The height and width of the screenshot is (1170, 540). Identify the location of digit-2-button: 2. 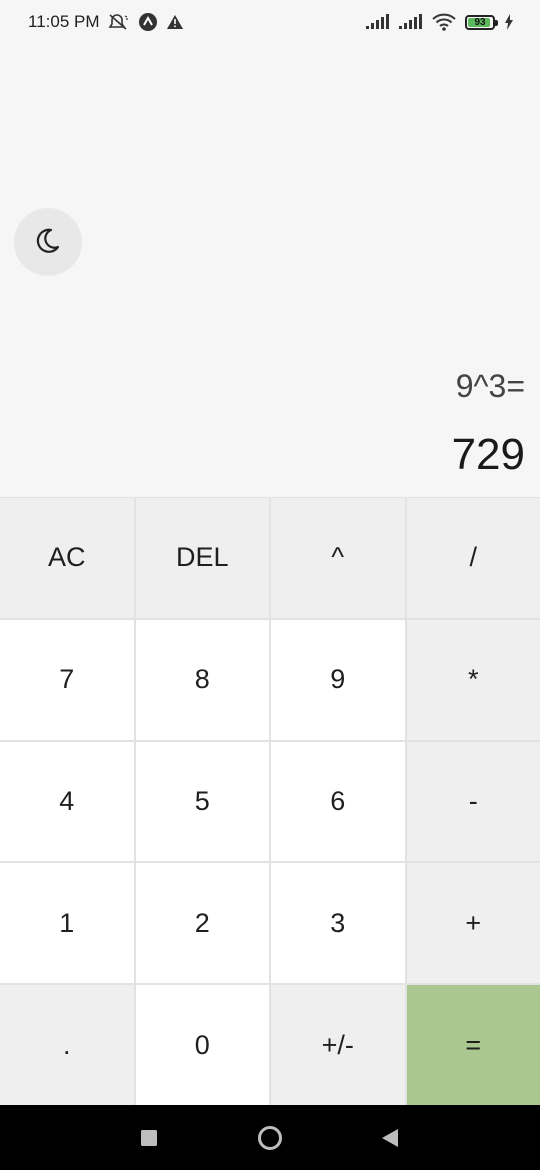
(202, 923).